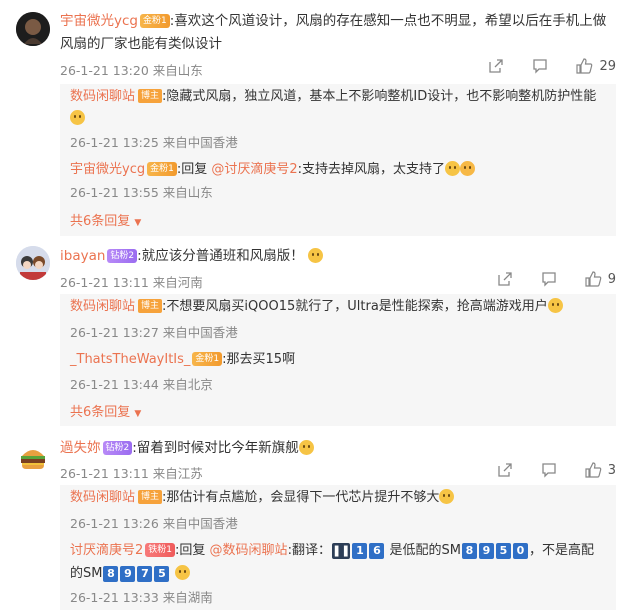 Image resolution: width=628 pixels, height=610 pixels. Describe the element at coordinates (162, 574) in the screenshot. I see `key-5: 5` at that location.